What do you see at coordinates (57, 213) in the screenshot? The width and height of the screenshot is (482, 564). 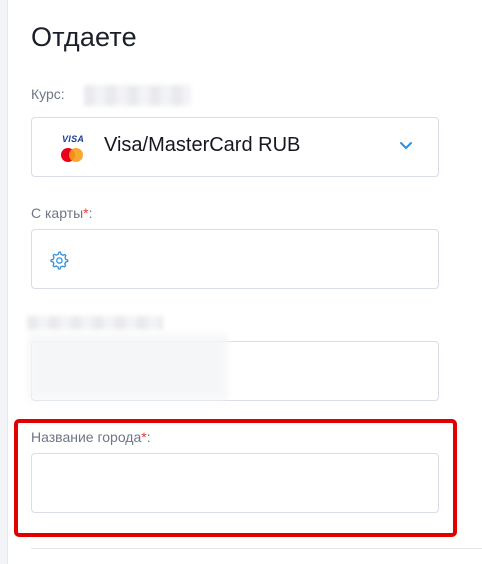 I see `card-field-label-text: С карты` at bounding box center [57, 213].